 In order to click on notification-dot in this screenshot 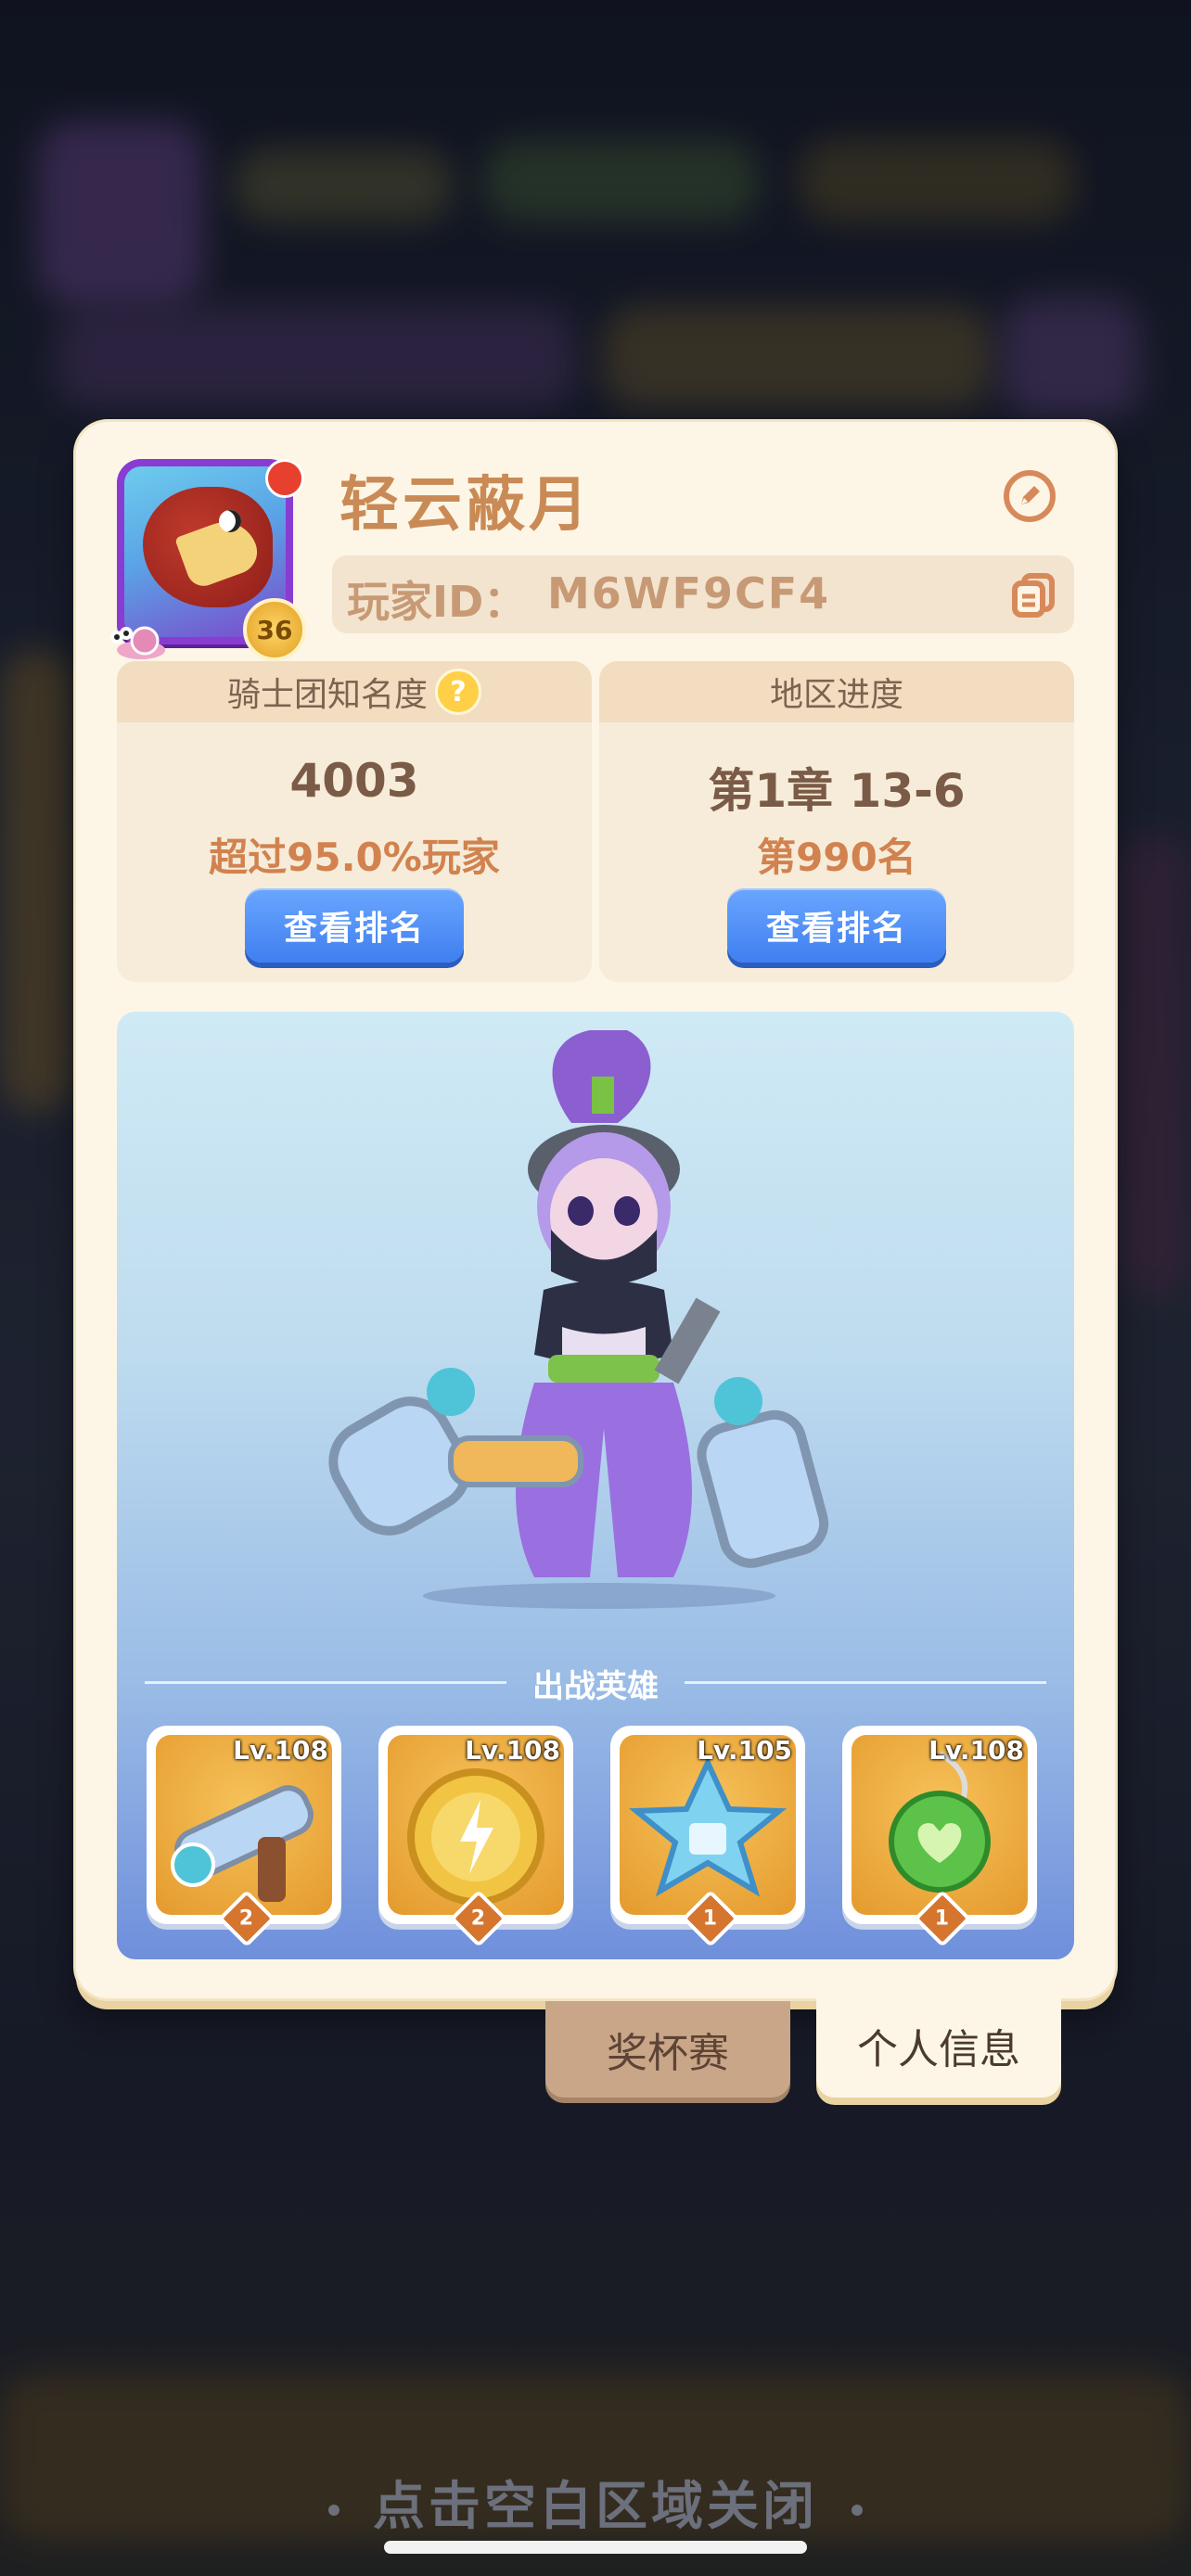, I will do `click(284, 478)`.